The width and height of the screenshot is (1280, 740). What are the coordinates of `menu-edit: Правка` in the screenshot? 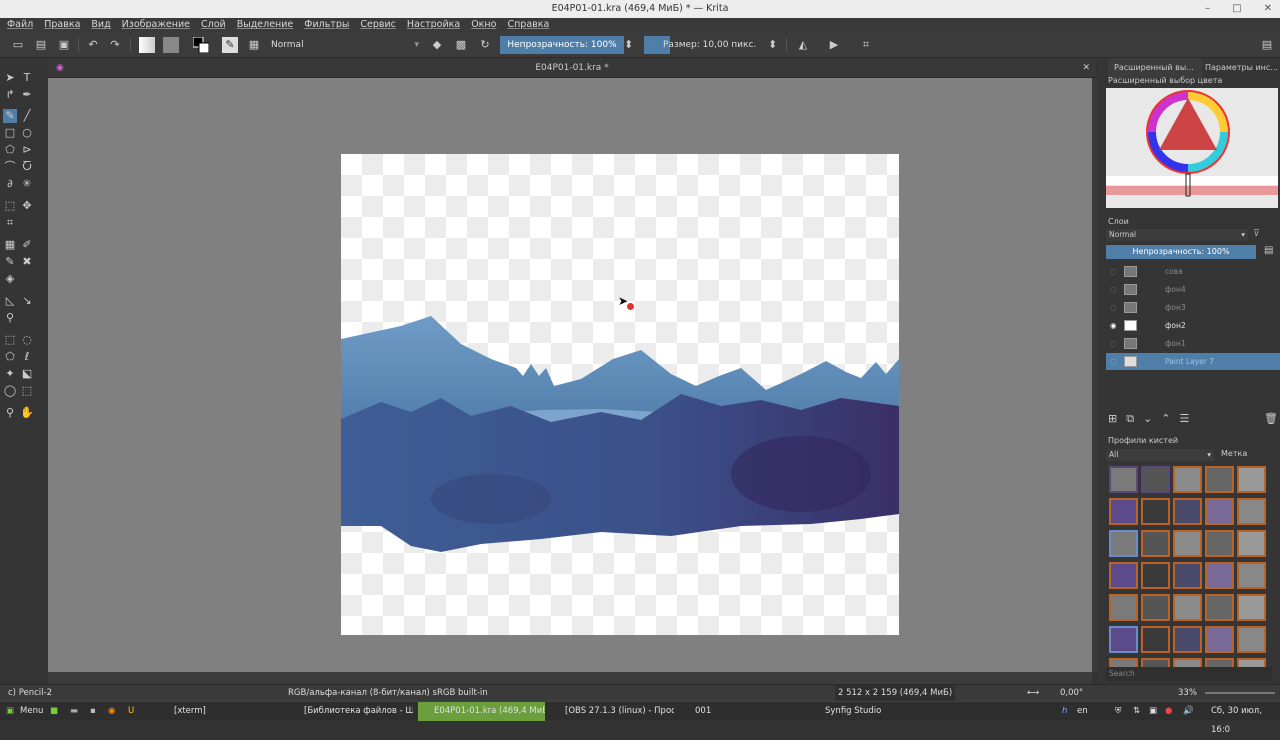 It's located at (62, 25).